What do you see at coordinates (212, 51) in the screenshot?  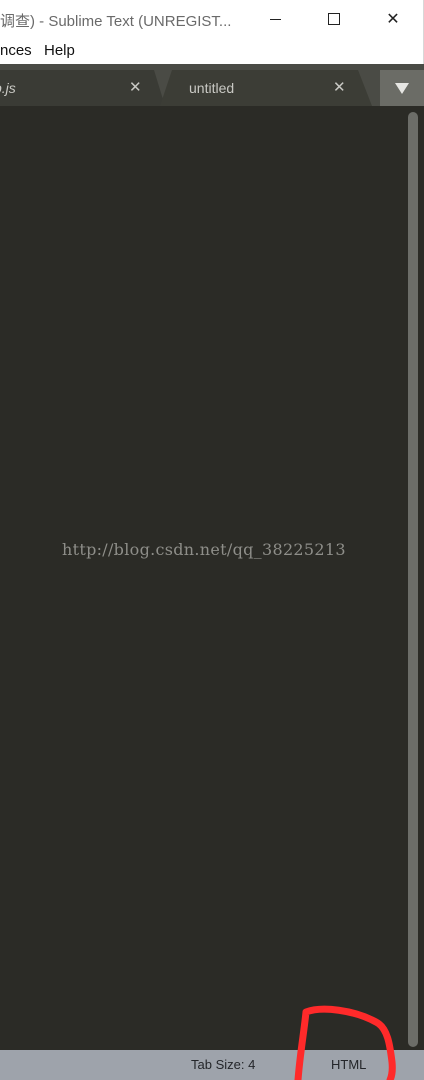 I see `menu-bar: nces Help` at bounding box center [212, 51].